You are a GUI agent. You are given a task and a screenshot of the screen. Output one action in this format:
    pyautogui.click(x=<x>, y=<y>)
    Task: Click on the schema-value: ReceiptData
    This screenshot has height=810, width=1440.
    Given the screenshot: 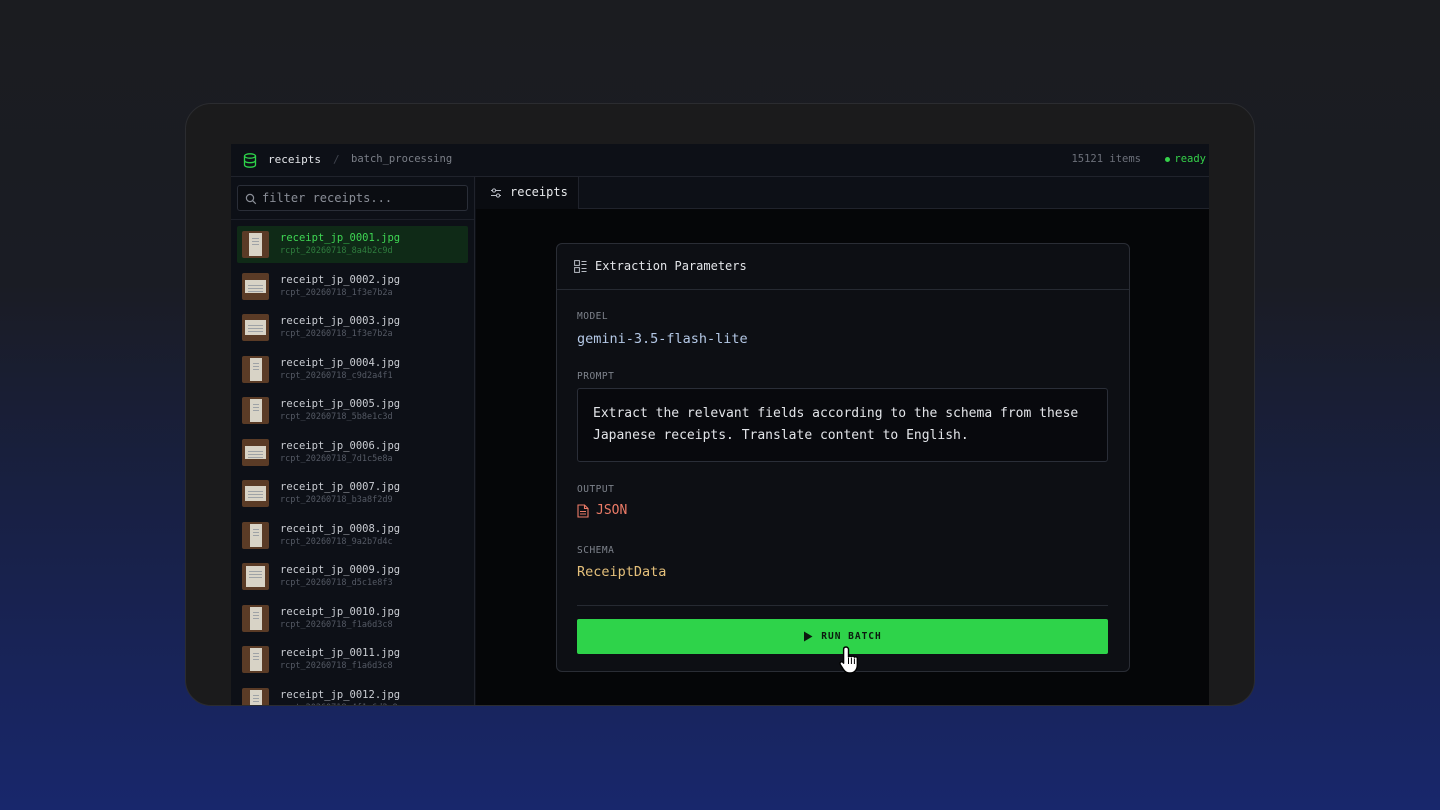 What is the action you would take?
    pyautogui.click(x=621, y=572)
    